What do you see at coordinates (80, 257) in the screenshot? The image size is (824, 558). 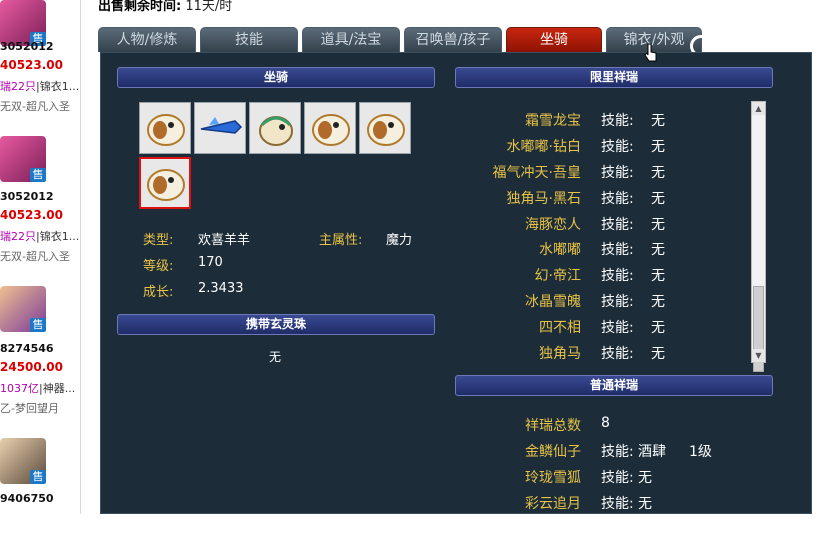 I see `column-divider` at bounding box center [80, 257].